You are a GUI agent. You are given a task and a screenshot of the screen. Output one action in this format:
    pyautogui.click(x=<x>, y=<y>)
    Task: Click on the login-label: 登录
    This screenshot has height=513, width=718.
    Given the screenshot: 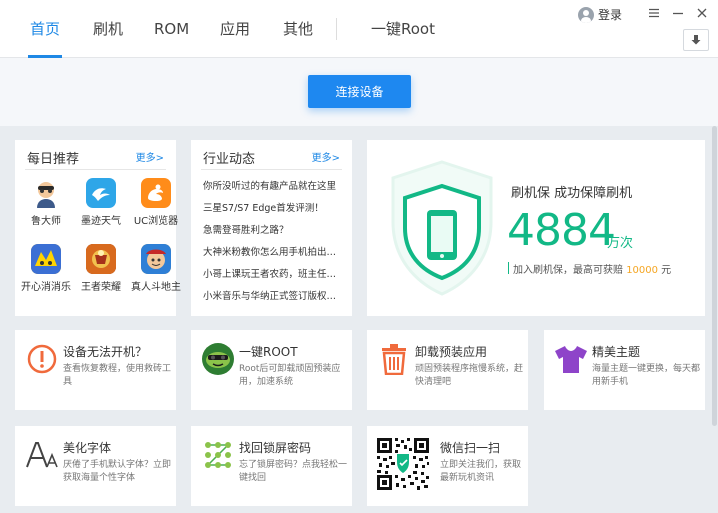 What is the action you would take?
    pyautogui.click(x=610, y=15)
    